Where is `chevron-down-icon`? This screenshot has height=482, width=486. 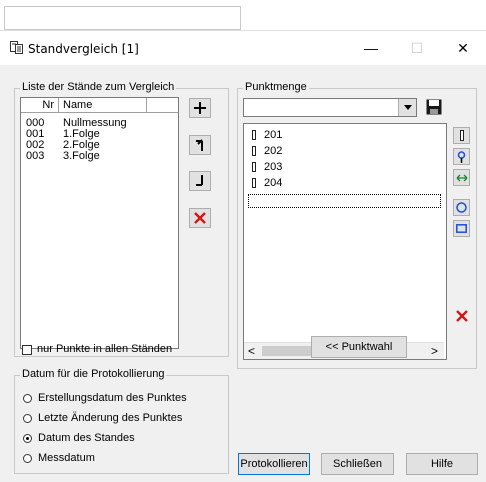 chevron-down-icon is located at coordinates (407, 107).